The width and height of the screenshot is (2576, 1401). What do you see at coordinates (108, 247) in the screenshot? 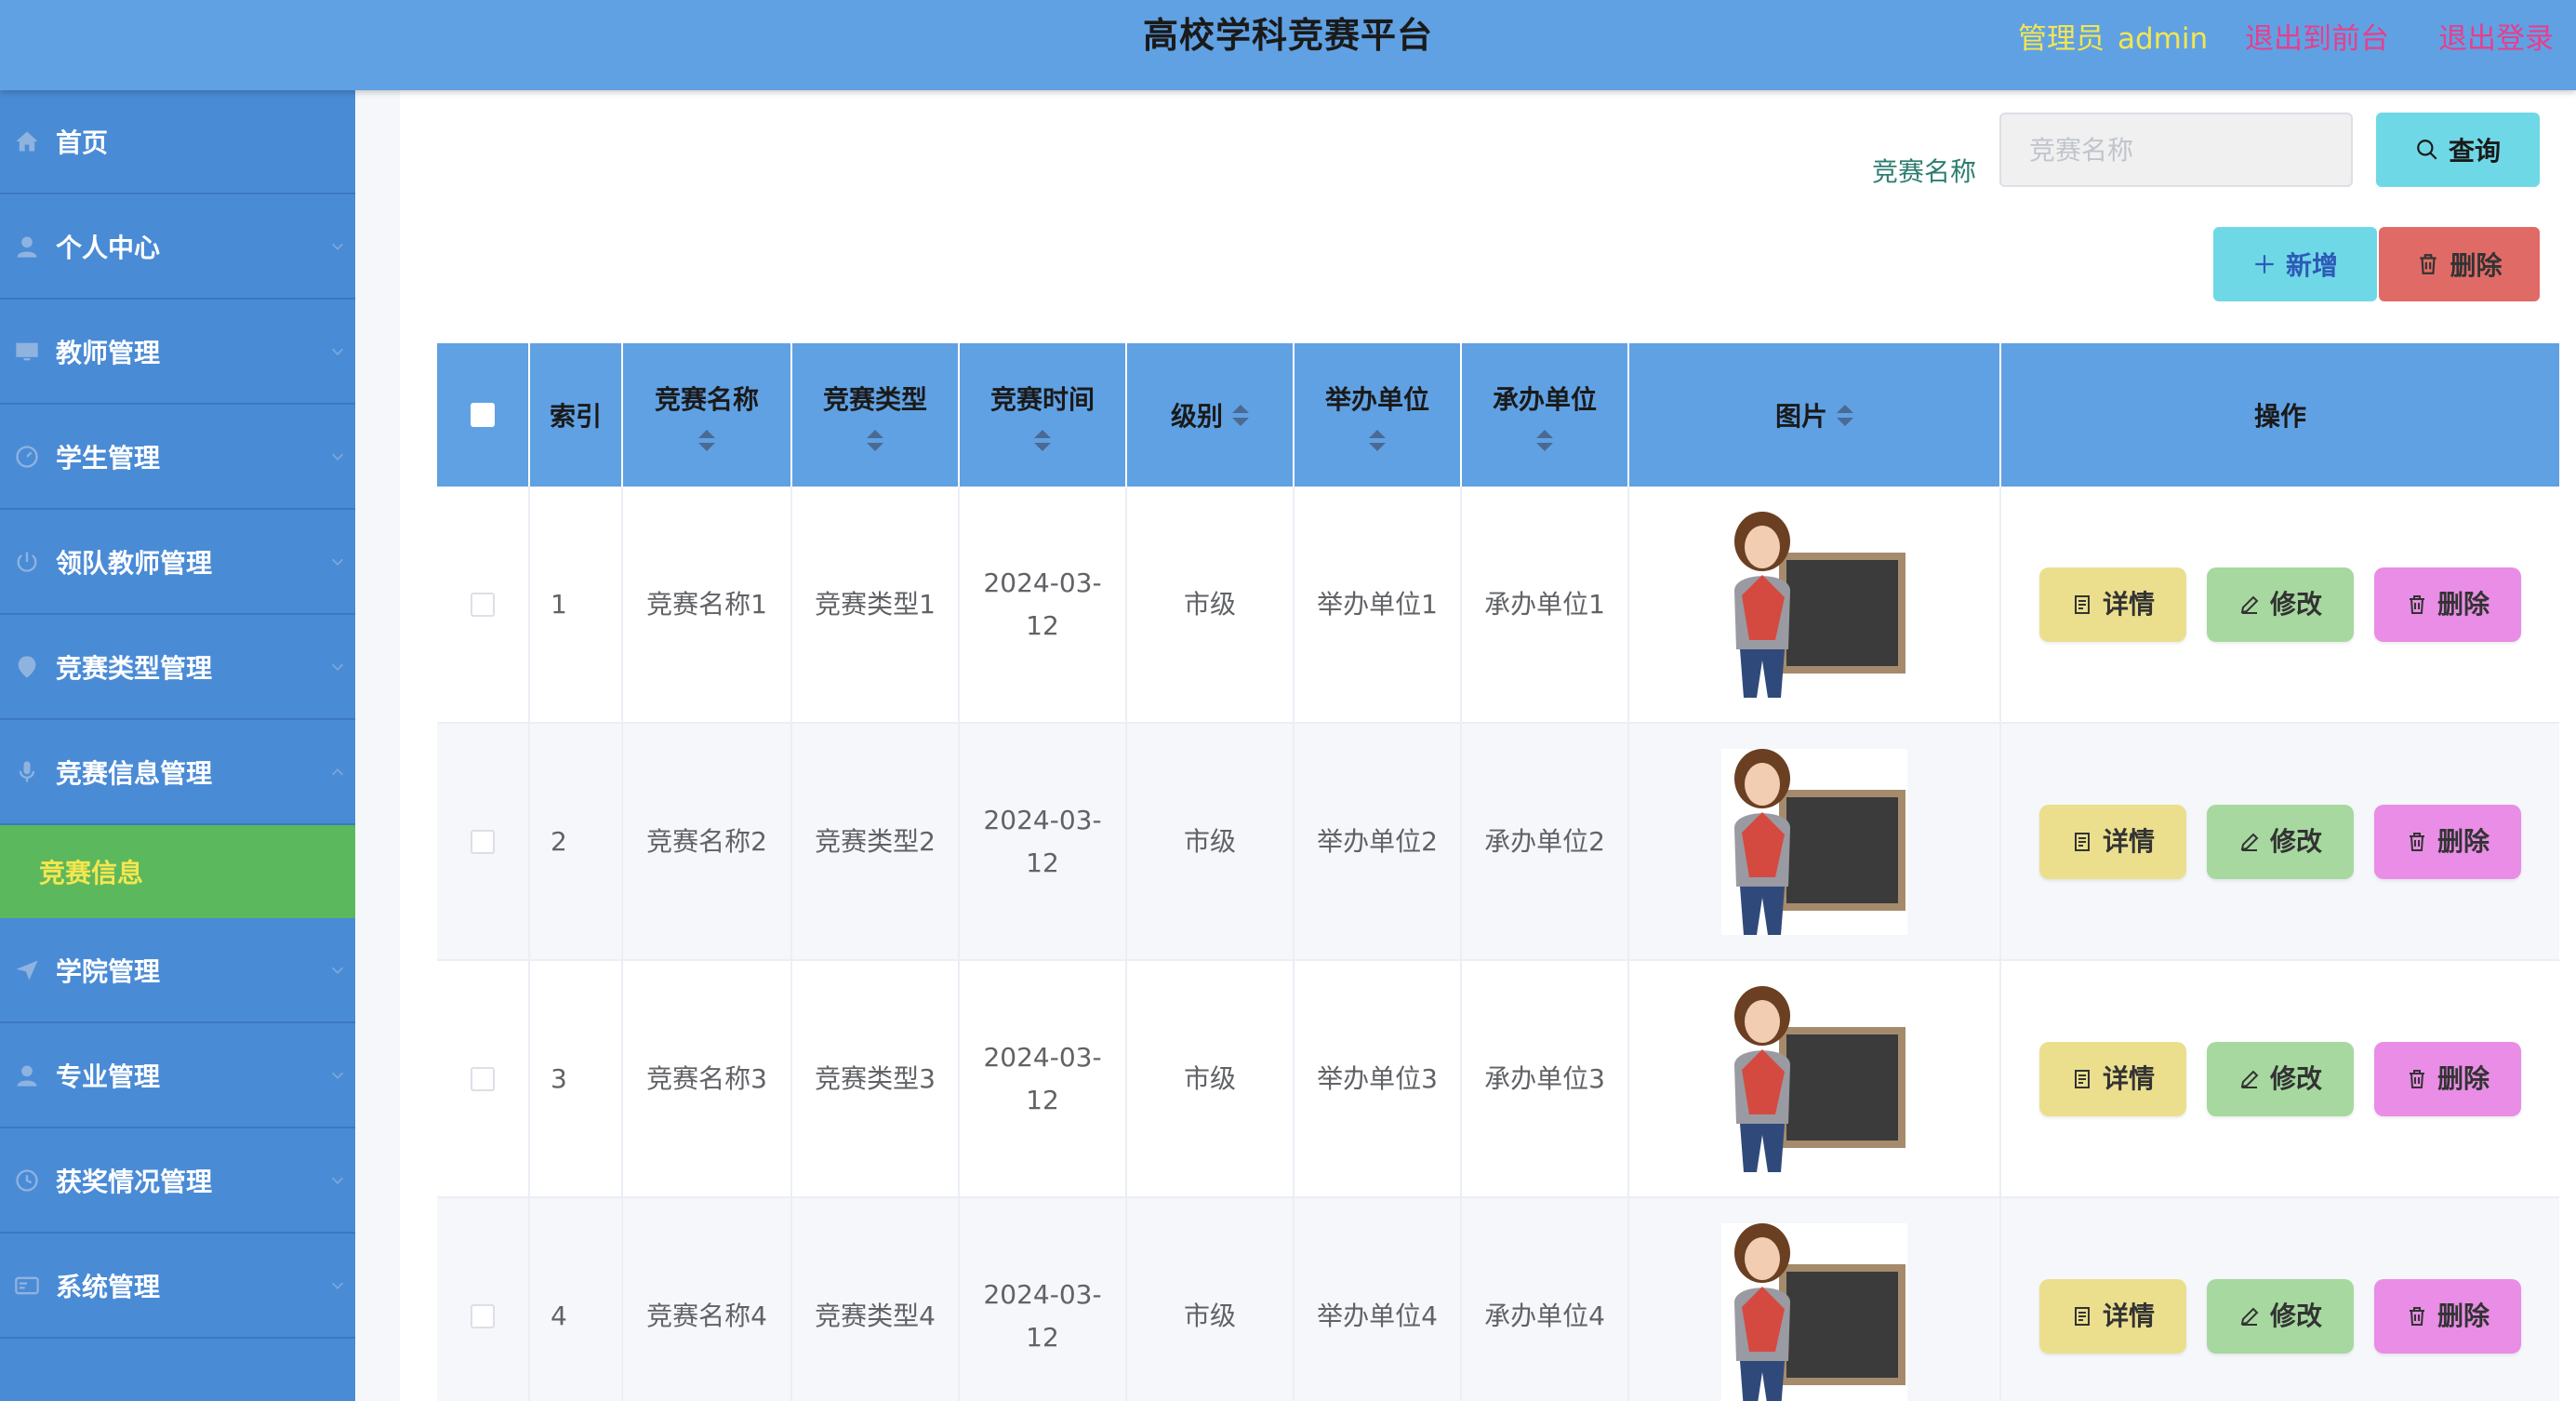
I see `sidebar-item-label: 个人中心` at bounding box center [108, 247].